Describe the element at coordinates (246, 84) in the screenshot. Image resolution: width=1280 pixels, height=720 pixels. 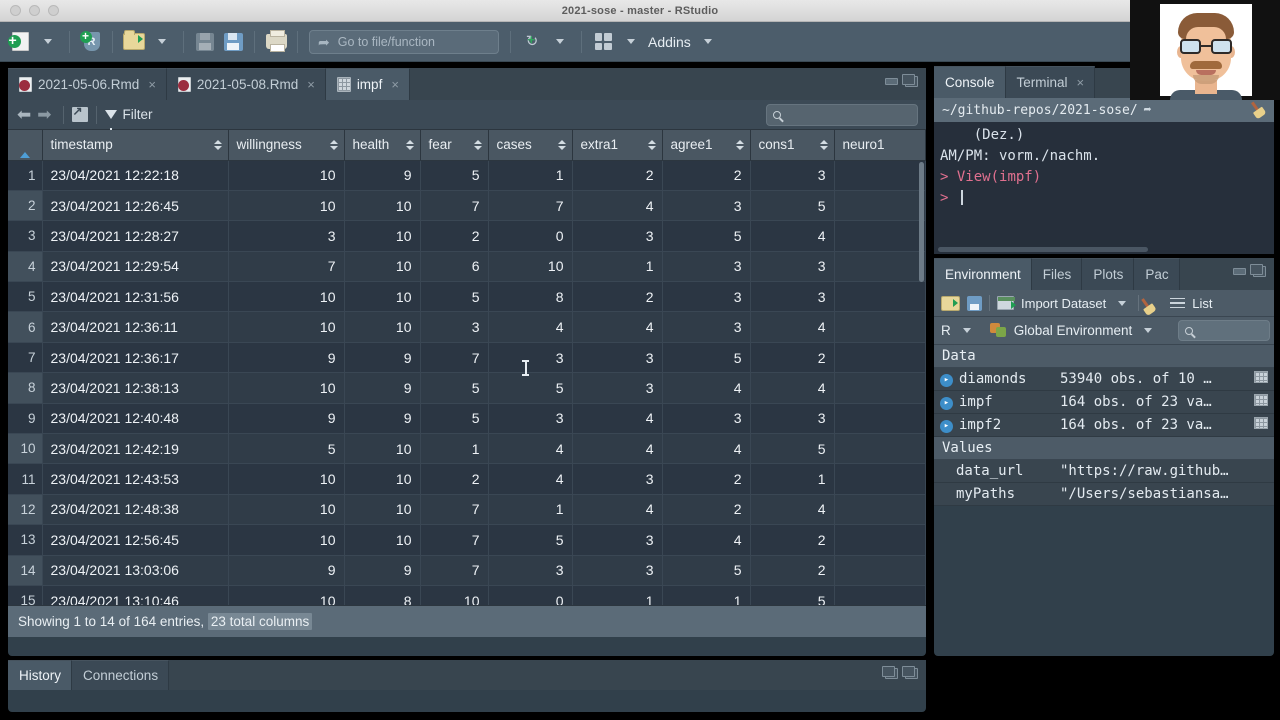
I see `source-tab-rmd-0508: 2021-05-08.Rmd ×` at that location.